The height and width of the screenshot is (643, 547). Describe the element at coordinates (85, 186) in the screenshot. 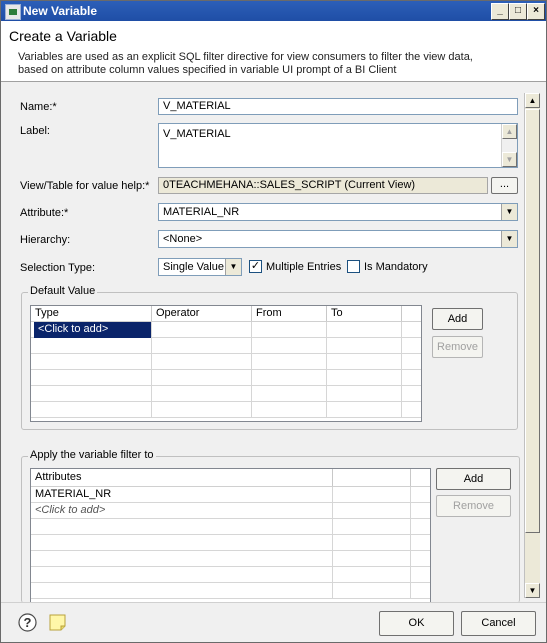

I see `view-label: View/Table for value help:*` at that location.